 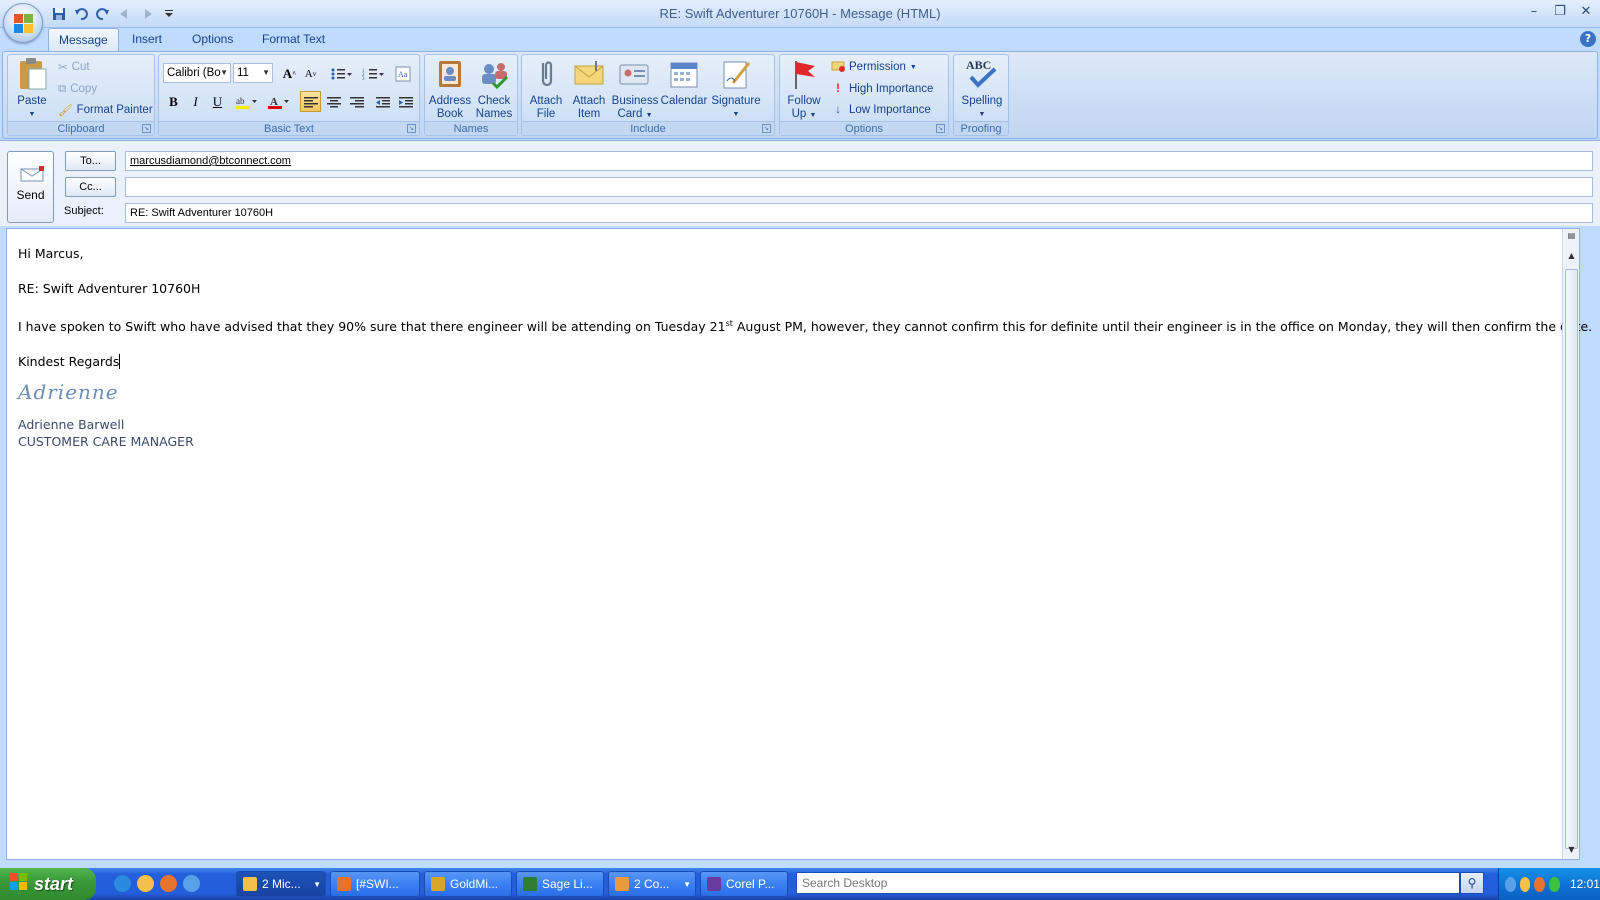 I want to click on signature-button: Signature ▼, so click(x=736, y=89).